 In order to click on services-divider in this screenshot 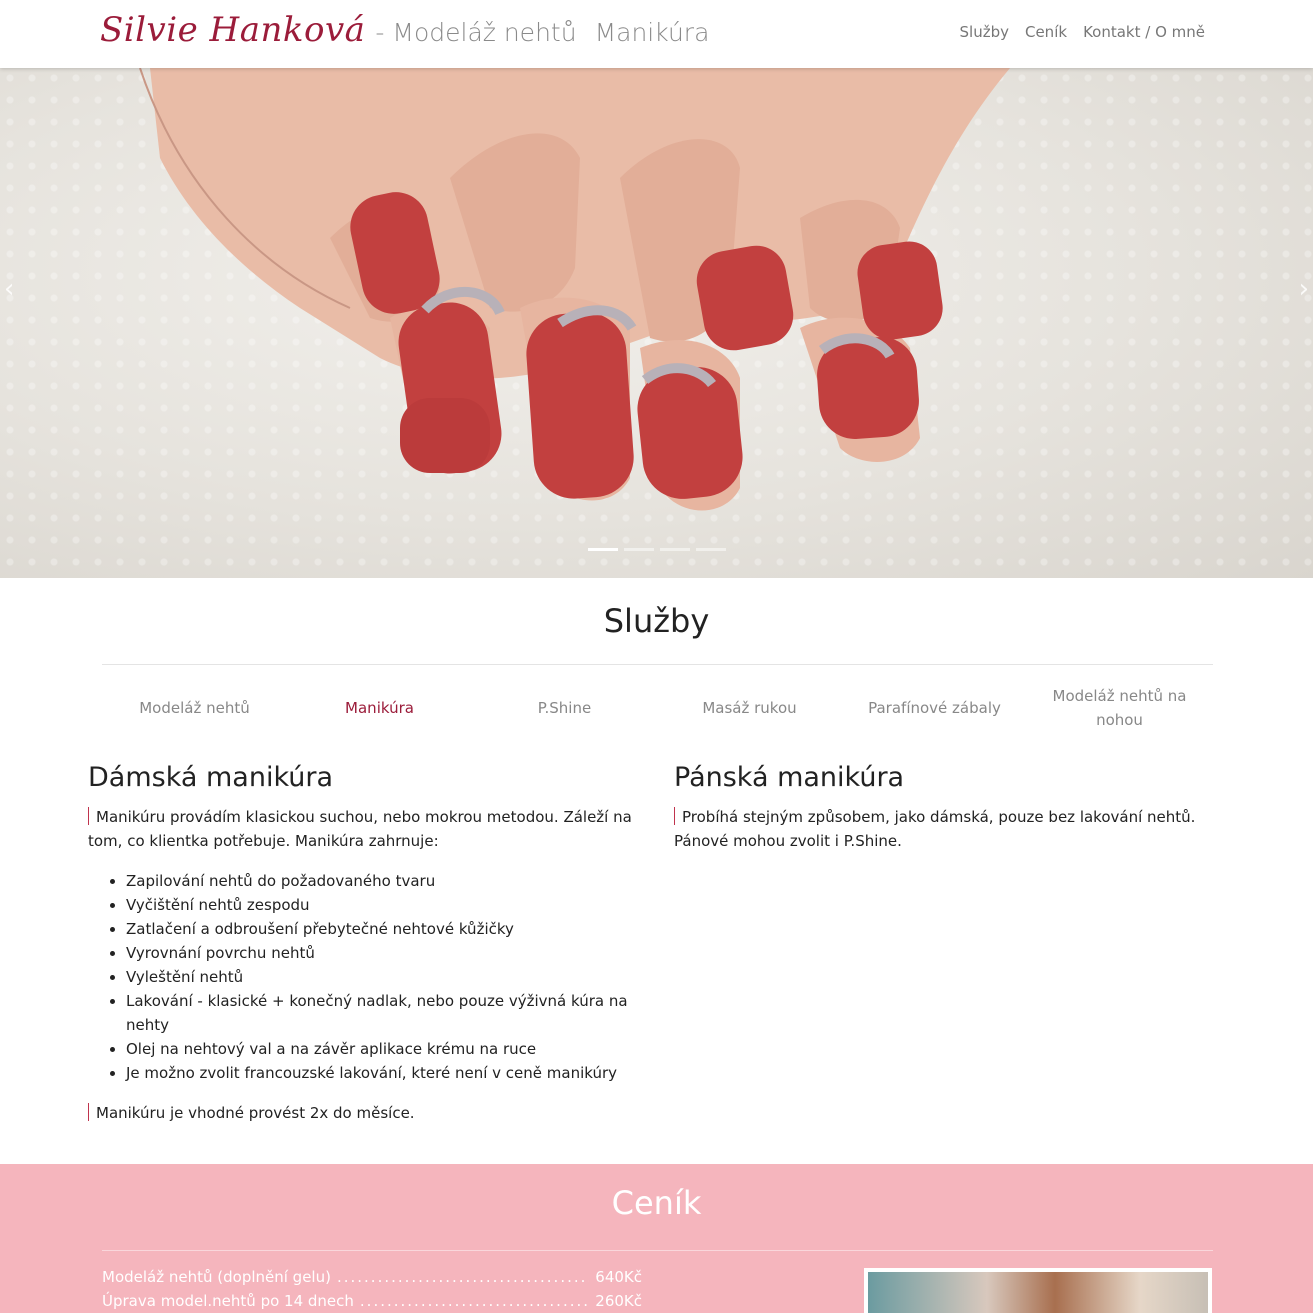, I will do `click(657, 664)`.